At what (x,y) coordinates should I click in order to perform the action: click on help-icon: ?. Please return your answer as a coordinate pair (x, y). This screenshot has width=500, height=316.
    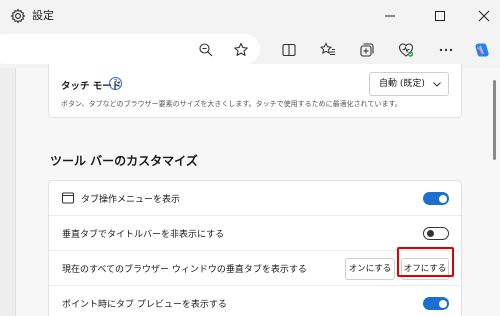
    Looking at the image, I should click on (115, 83).